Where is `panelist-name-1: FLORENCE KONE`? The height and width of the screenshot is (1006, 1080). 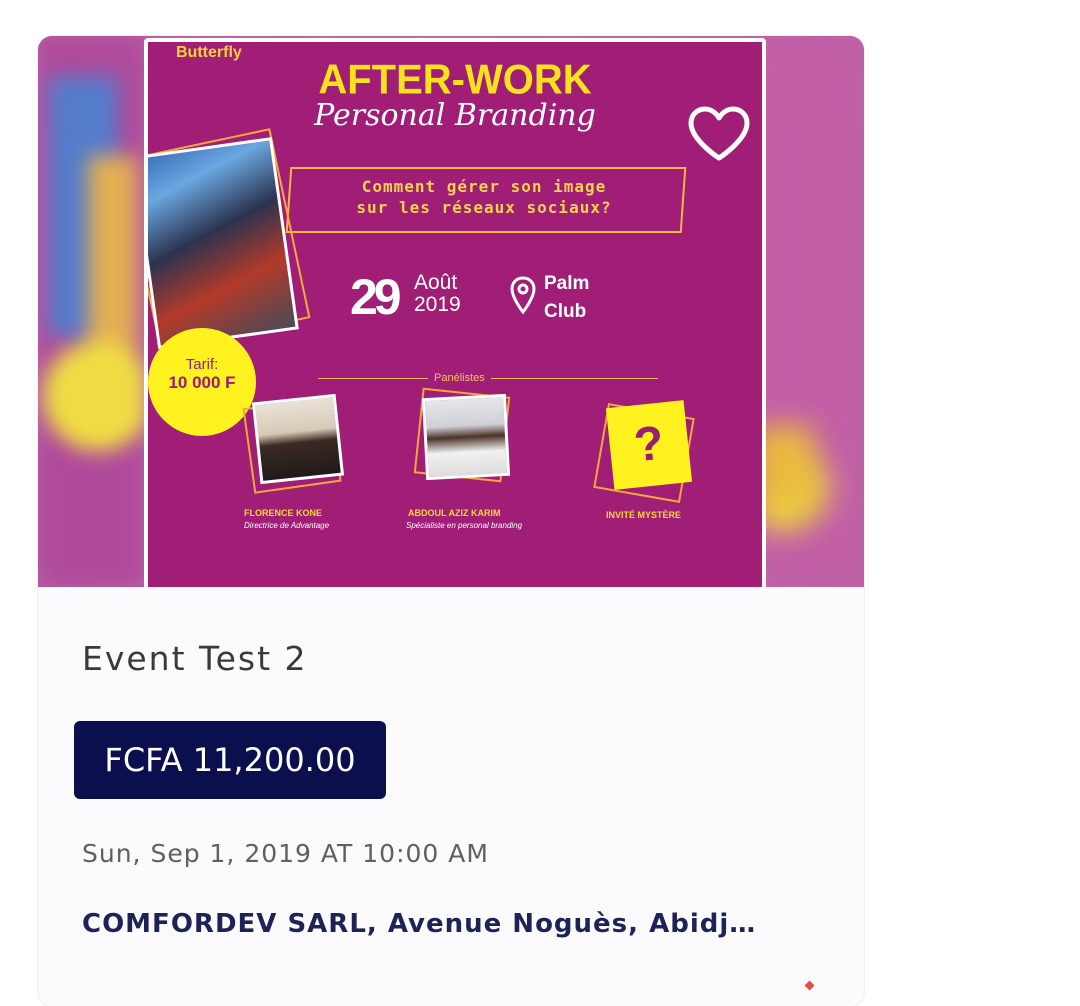
panelist-name-1: FLORENCE KONE is located at coordinates (283, 513).